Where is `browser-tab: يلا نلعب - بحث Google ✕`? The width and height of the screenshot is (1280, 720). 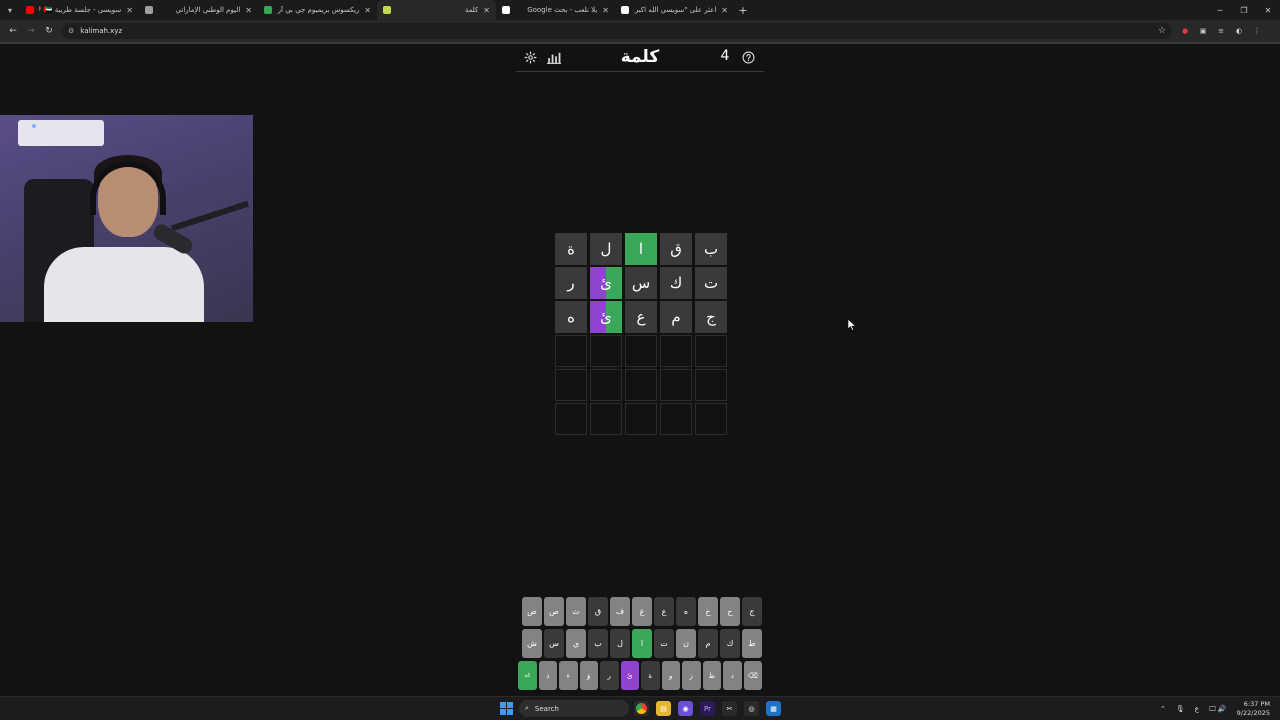
browser-tab: يلا نلعب - بحث Google ✕ is located at coordinates (555, 10).